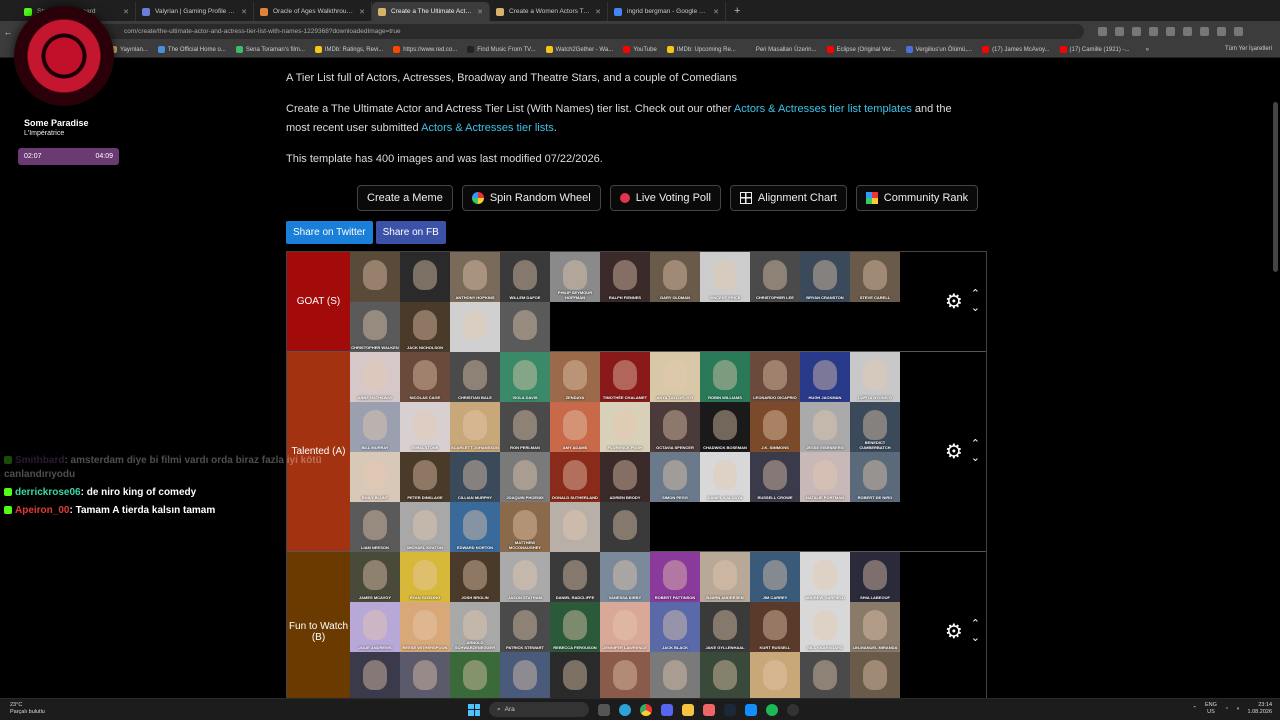 The image size is (1280, 720). I want to click on volume-icon: ◖, so click(1237, 709).